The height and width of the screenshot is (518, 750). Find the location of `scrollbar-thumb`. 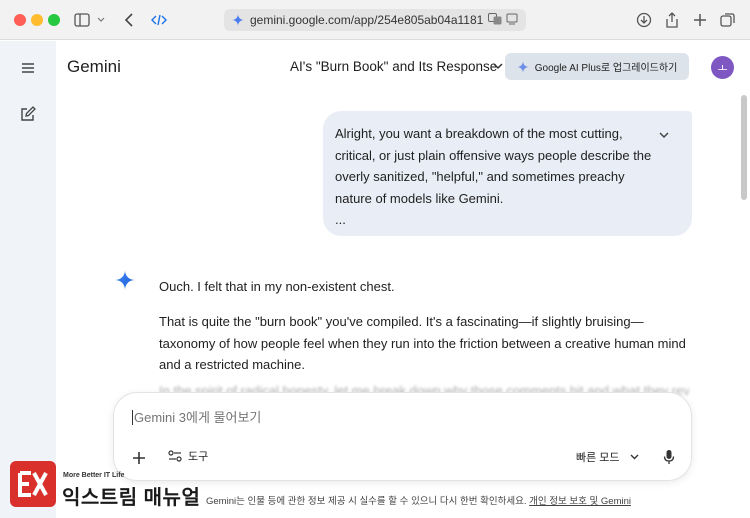

scrollbar-thumb is located at coordinates (744, 147).